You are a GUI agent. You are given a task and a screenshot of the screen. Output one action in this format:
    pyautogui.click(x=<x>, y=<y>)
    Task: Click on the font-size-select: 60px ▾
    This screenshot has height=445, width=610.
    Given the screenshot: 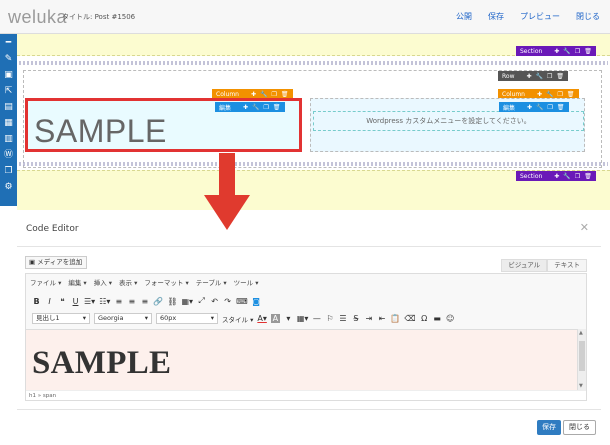 What is the action you would take?
    pyautogui.click(x=187, y=318)
    